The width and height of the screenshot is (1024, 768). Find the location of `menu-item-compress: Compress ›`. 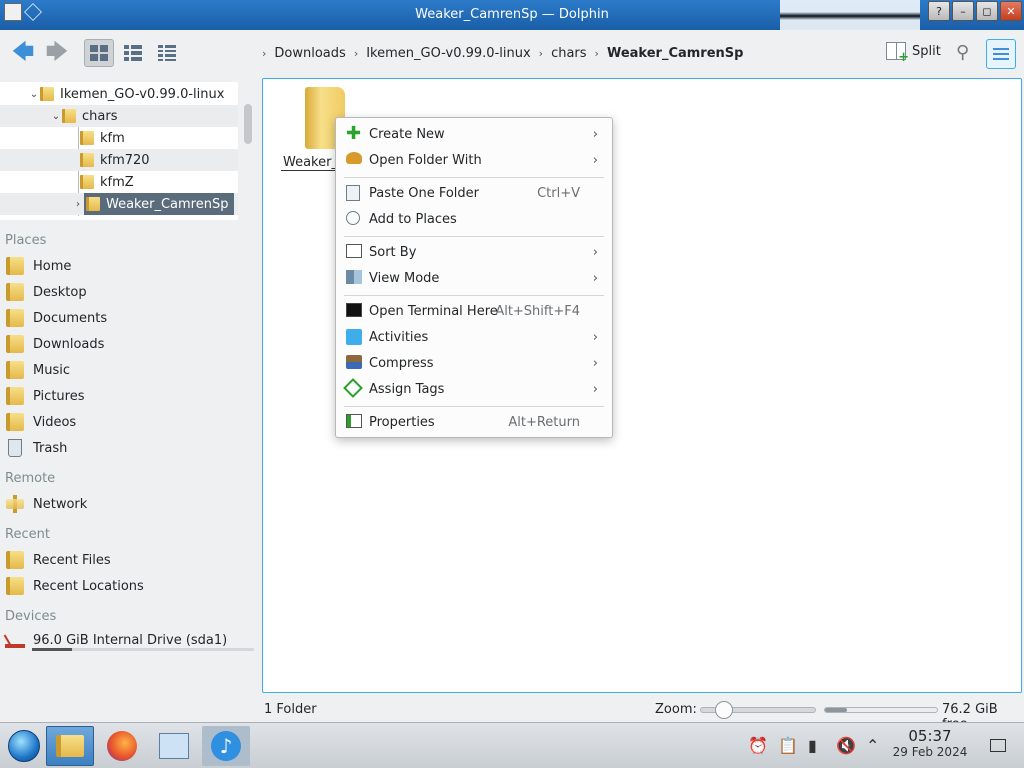

menu-item-compress: Compress › is located at coordinates (474, 363).